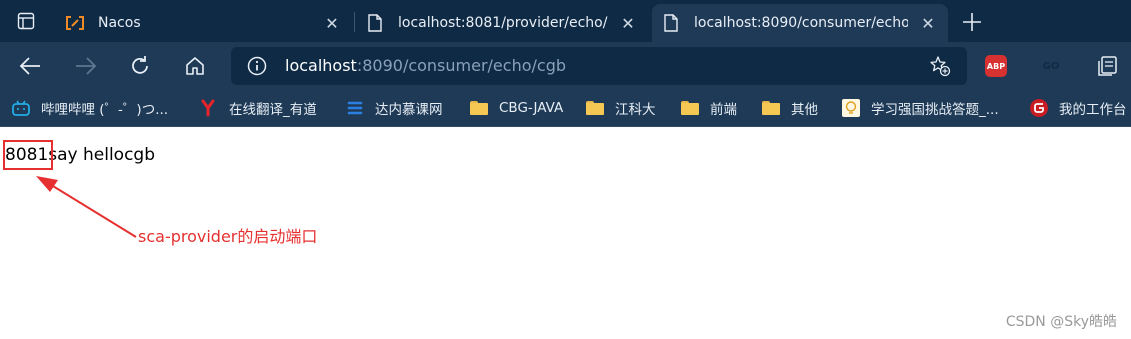 This screenshot has height=339, width=1131. What do you see at coordinates (709, 108) in the screenshot?
I see `bookmark-folder: 前端` at bounding box center [709, 108].